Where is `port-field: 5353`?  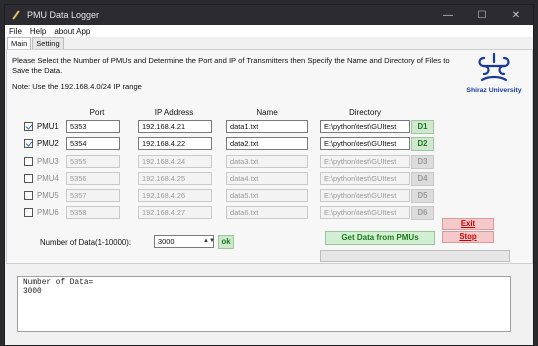 port-field: 5353 is located at coordinates (93, 126).